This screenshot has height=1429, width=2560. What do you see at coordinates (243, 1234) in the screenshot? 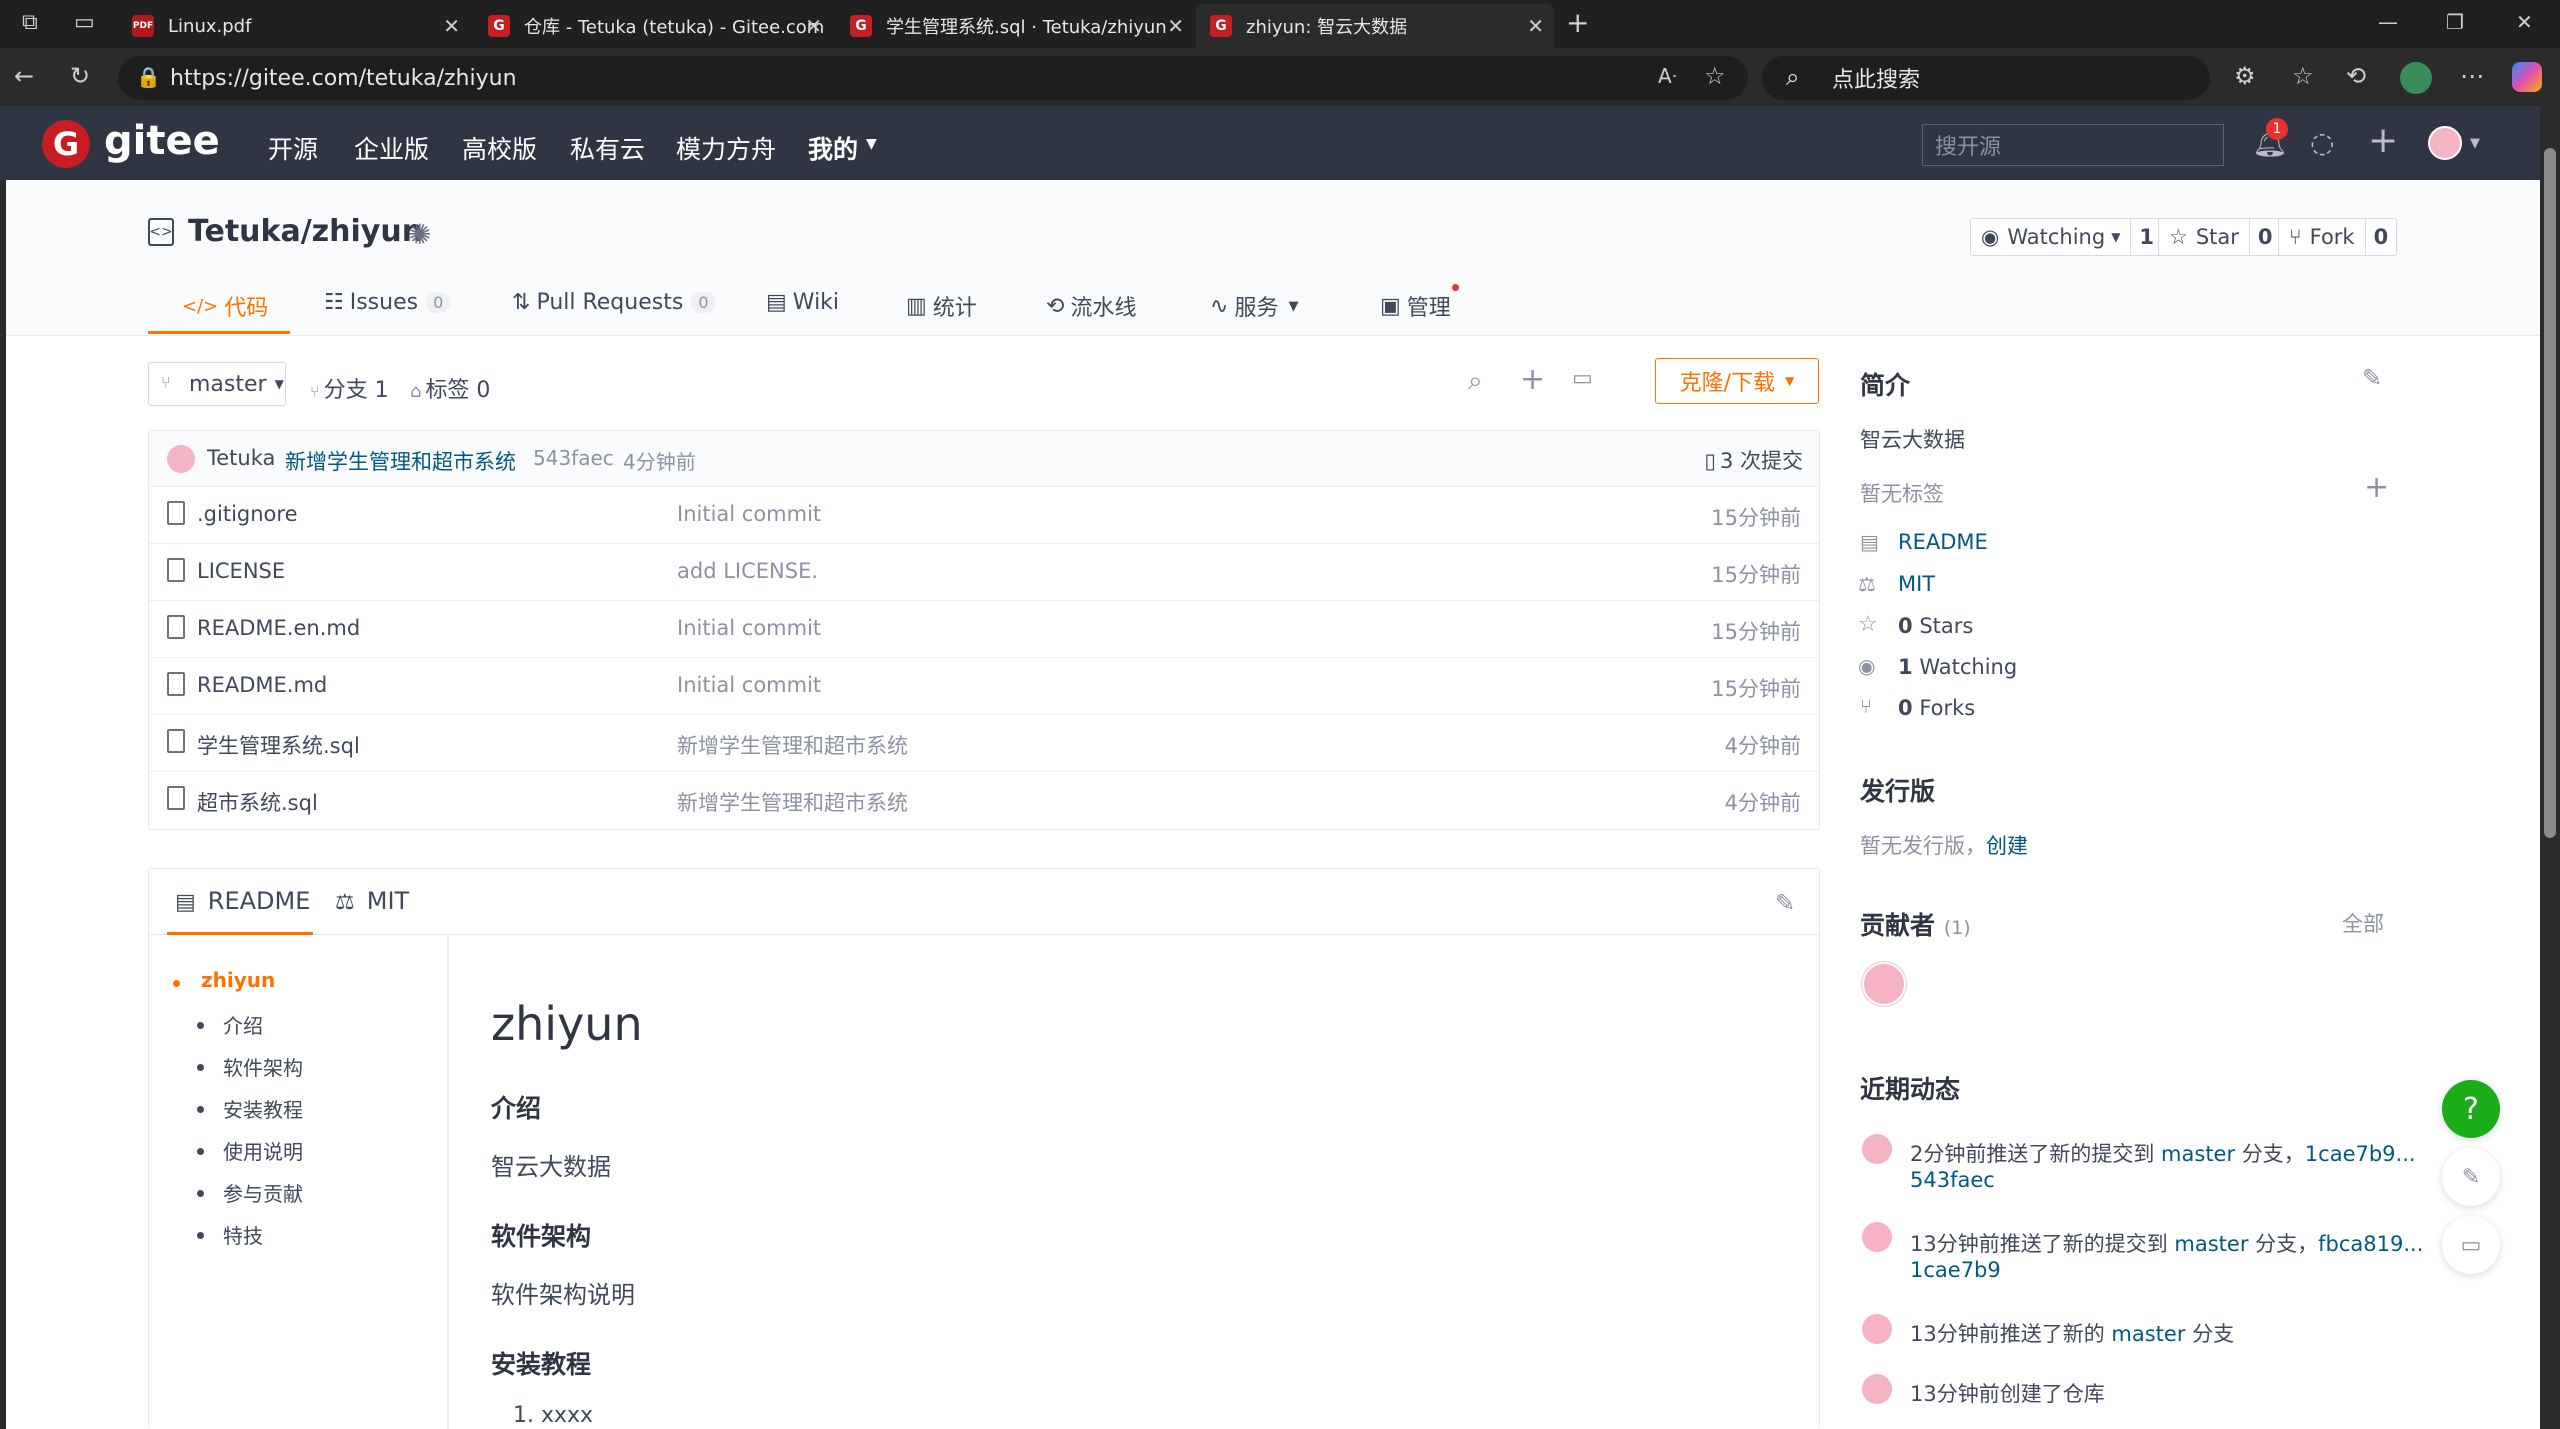
I see `toc-item: 特技` at bounding box center [243, 1234].